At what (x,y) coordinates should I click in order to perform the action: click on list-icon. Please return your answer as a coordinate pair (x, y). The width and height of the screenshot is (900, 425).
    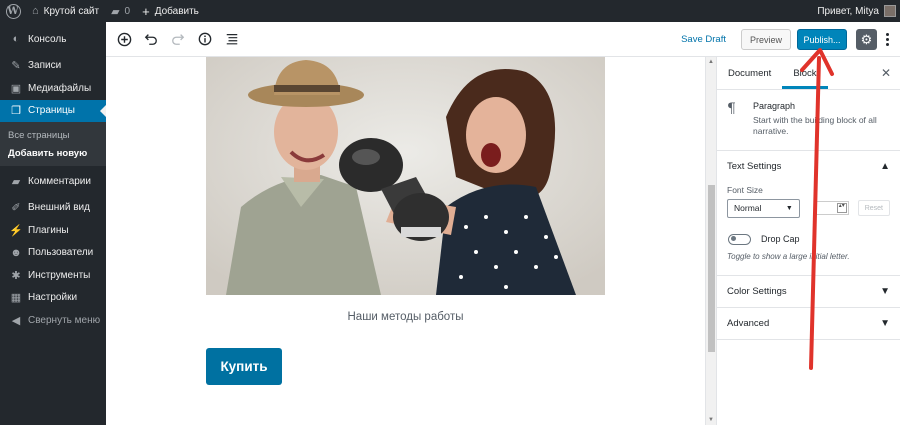
    Looking at the image, I should click on (232, 39).